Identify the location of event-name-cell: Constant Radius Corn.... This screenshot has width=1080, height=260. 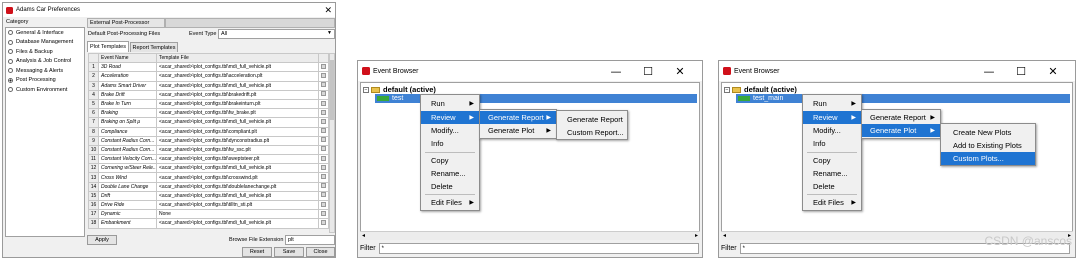
(127, 150).